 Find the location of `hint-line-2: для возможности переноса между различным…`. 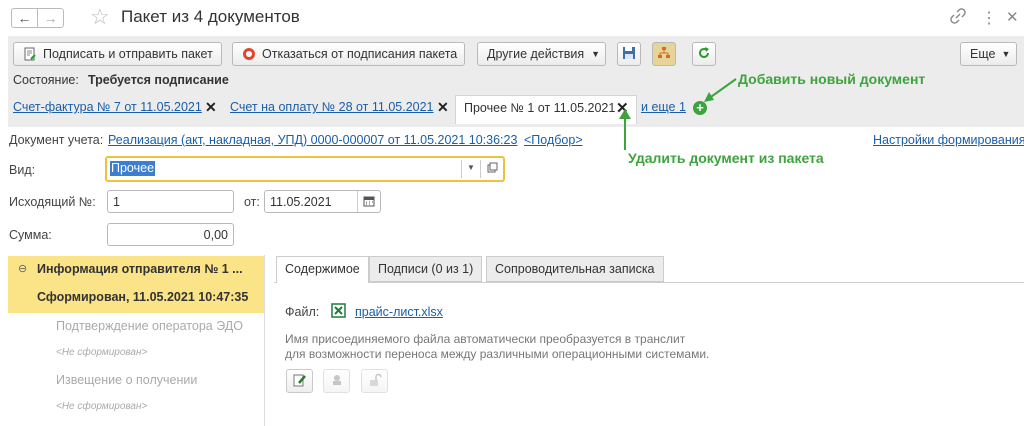

hint-line-2: для возможности переноса между различным… is located at coordinates (497, 354).